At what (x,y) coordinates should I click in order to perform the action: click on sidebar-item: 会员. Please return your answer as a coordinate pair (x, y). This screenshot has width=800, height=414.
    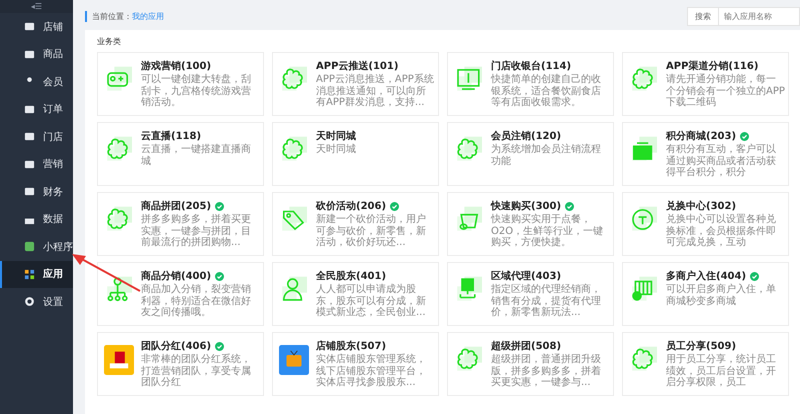
    Looking at the image, I should click on (36, 82).